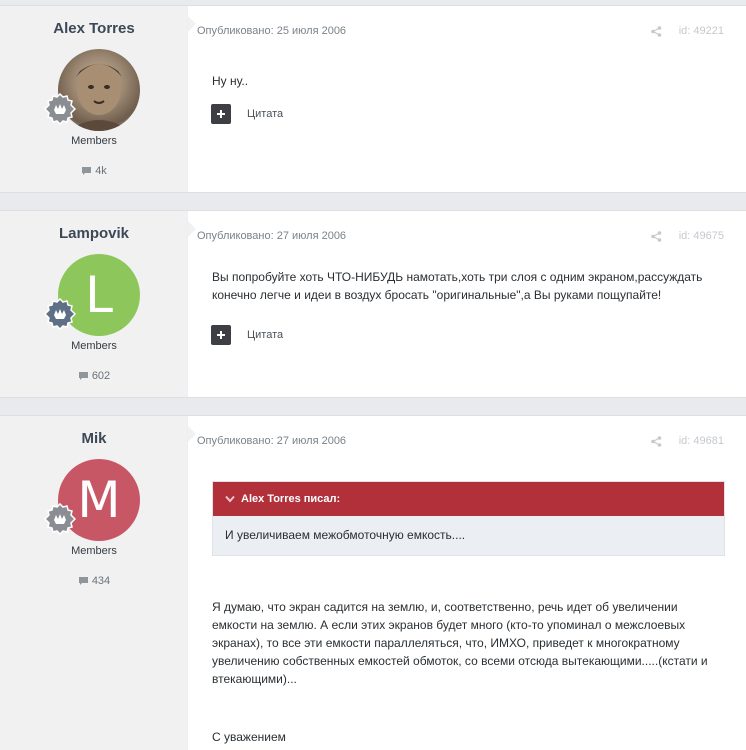  Describe the element at coordinates (701, 236) in the screenshot. I see `post-id: id: 49675` at that location.